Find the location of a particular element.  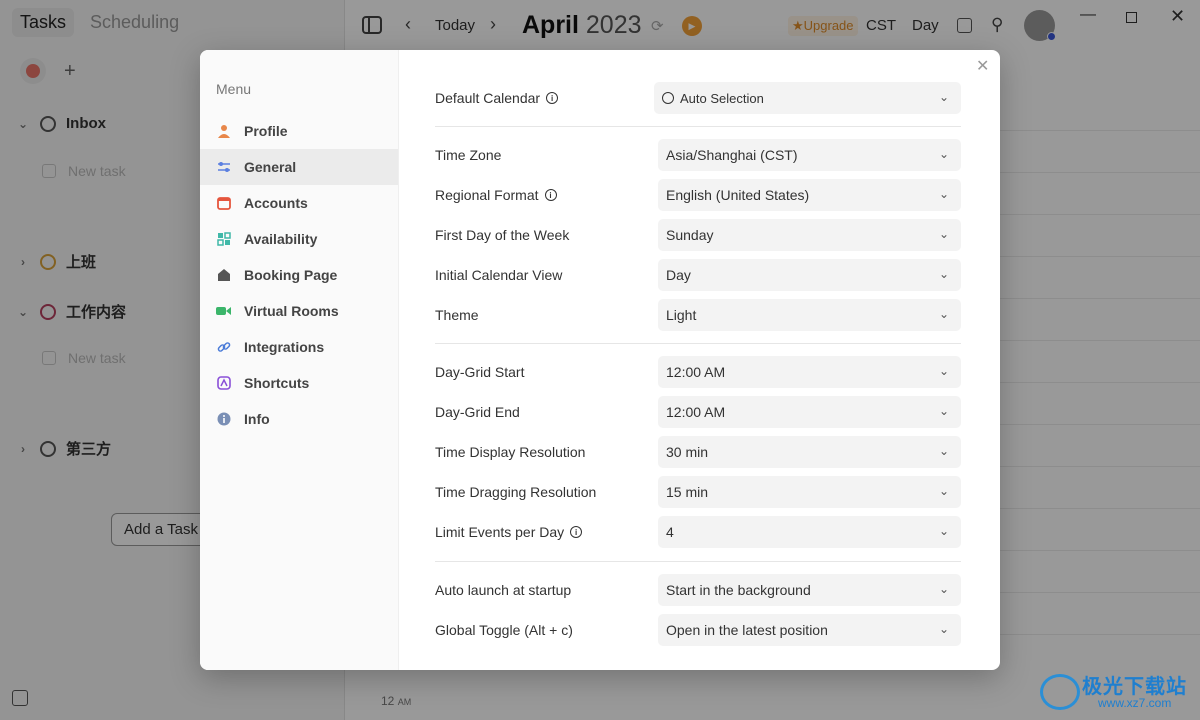

menu-item-profile: Profile is located at coordinates (299, 131).